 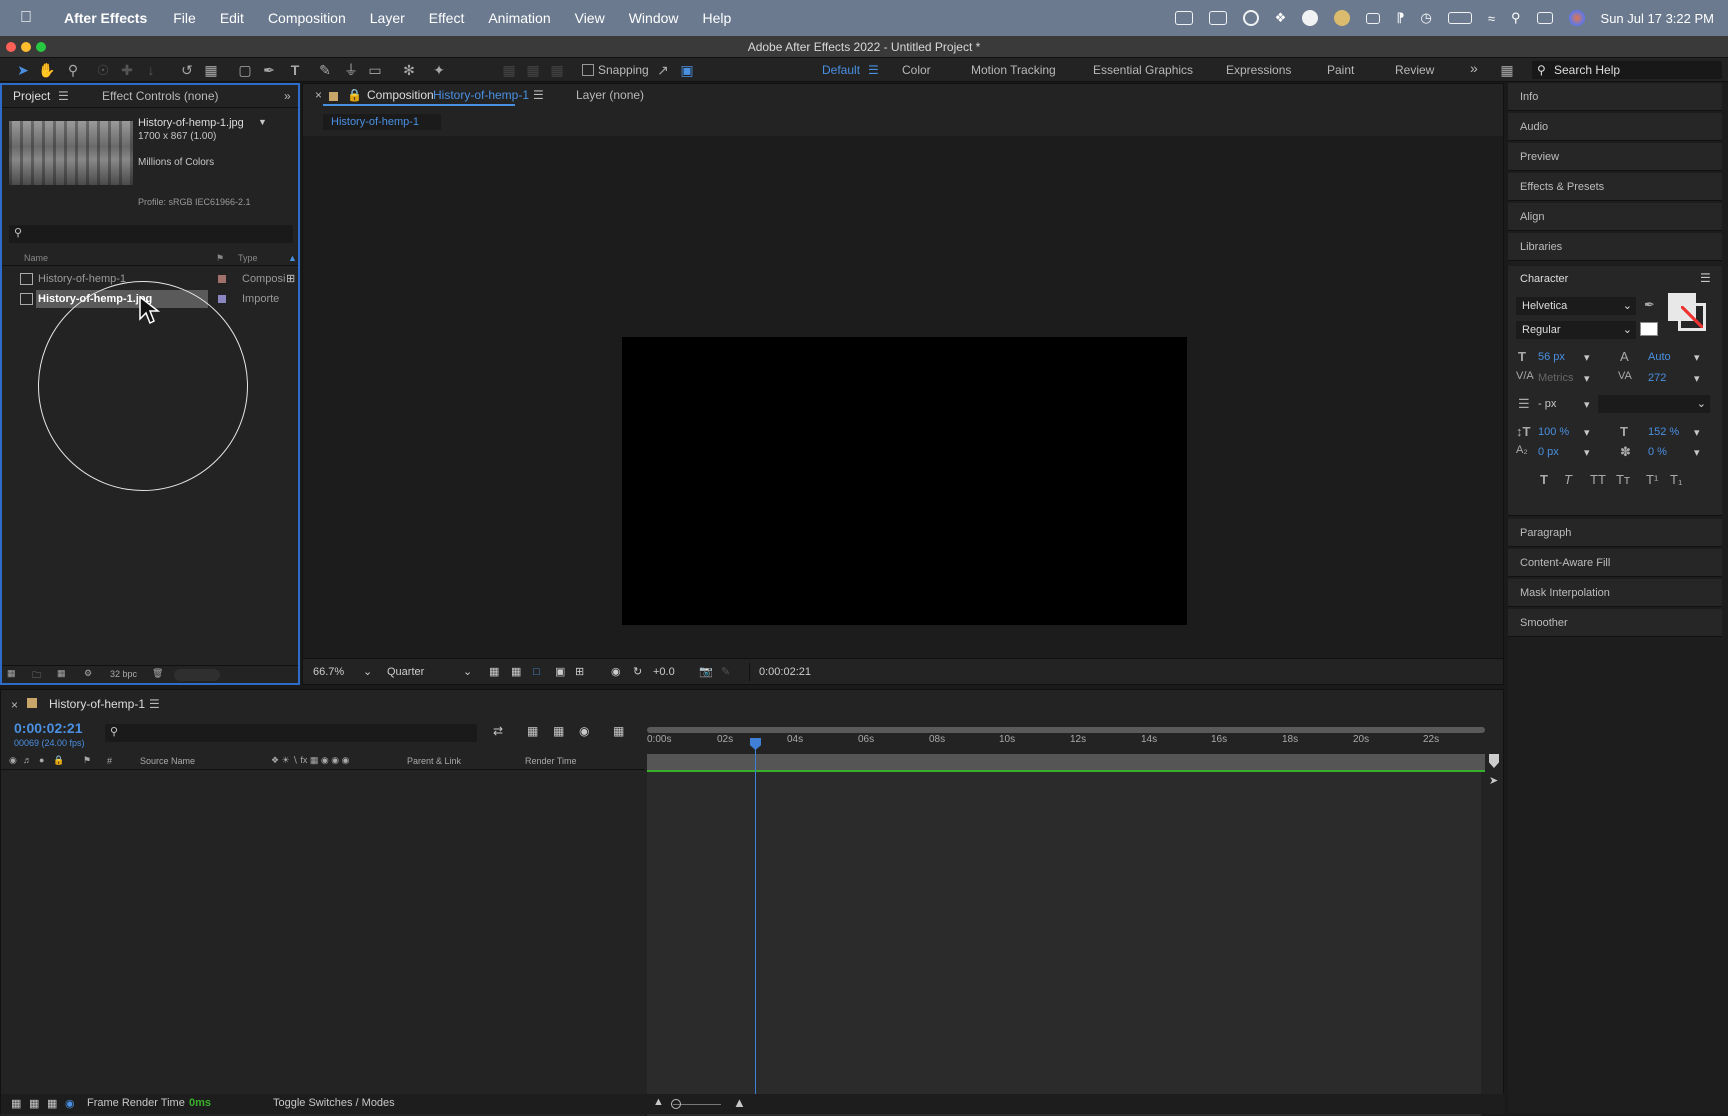 I want to click on battery-icon, so click(x=1459, y=18).